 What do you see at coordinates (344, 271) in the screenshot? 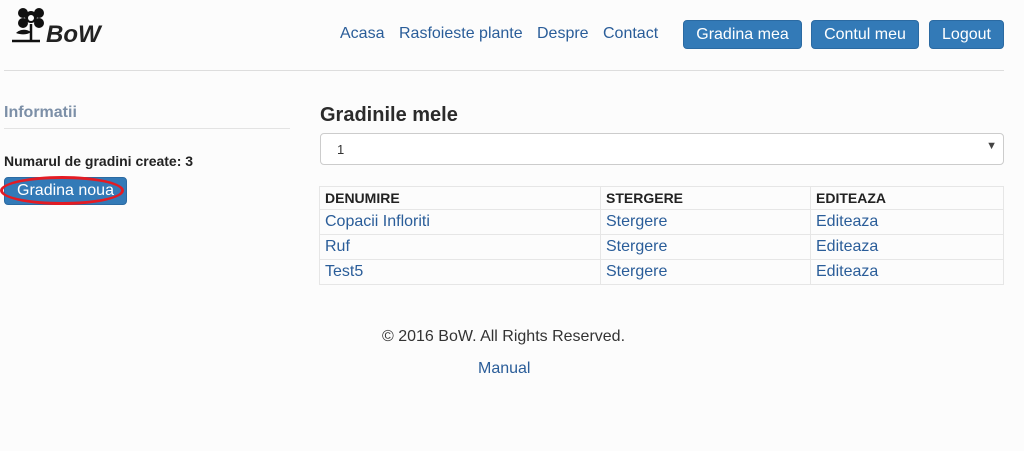
I see `garden-name-link: Test5` at bounding box center [344, 271].